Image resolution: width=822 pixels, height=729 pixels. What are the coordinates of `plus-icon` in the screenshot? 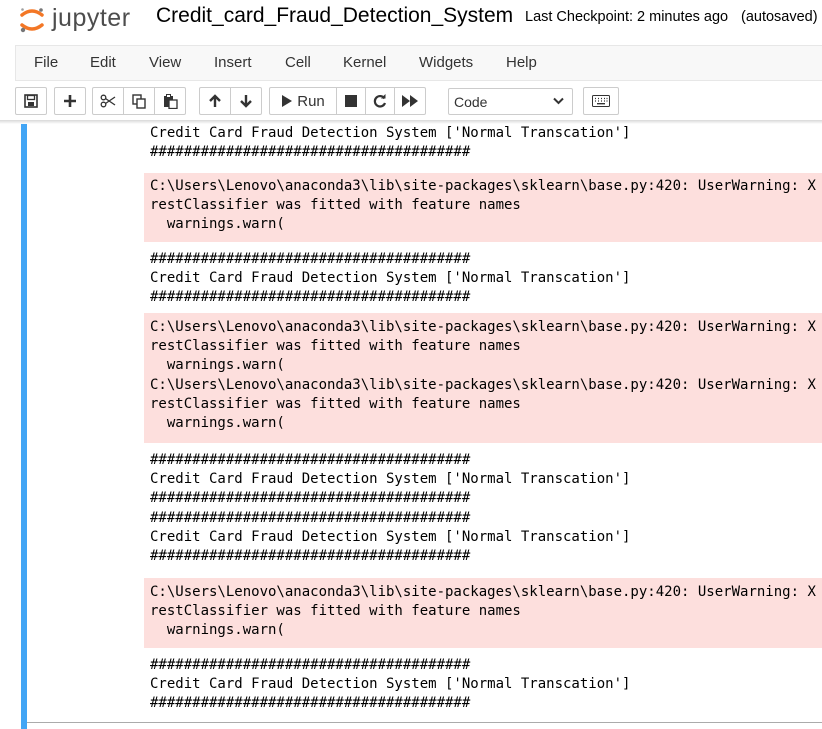 It's located at (70, 101).